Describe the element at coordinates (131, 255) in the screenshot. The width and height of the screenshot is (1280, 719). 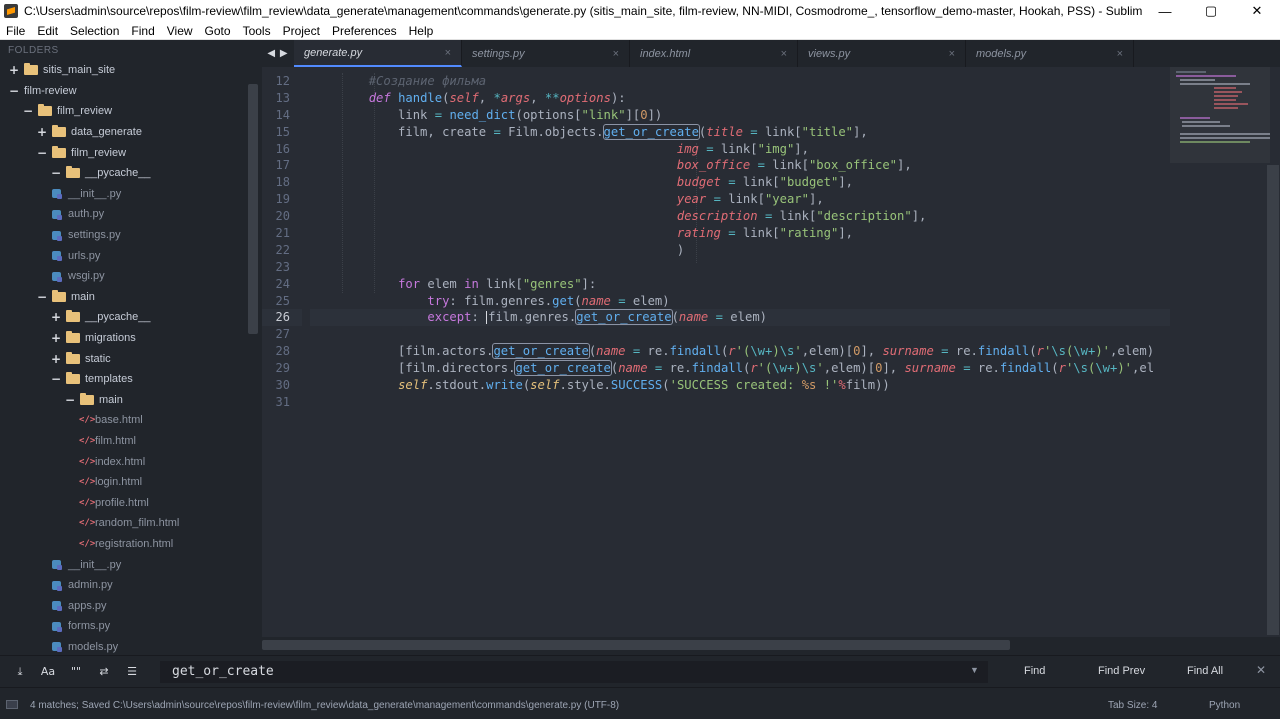
I see `sidebar-file: urls.py` at that location.